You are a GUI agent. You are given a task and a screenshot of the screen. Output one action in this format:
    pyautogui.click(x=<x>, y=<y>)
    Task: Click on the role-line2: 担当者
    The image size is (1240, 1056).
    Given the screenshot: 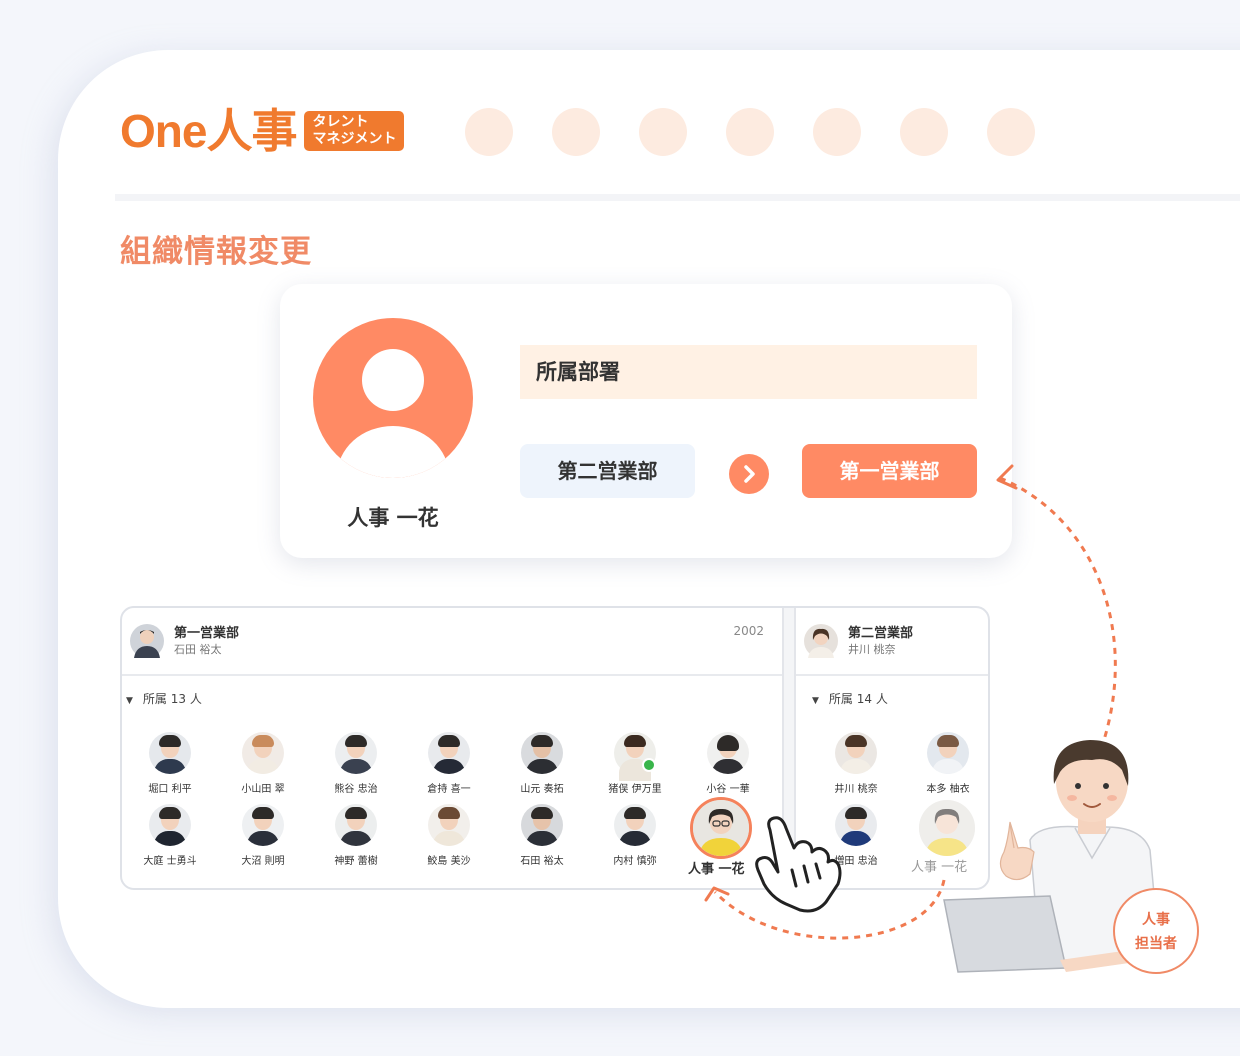 What is the action you would take?
    pyautogui.click(x=1156, y=944)
    